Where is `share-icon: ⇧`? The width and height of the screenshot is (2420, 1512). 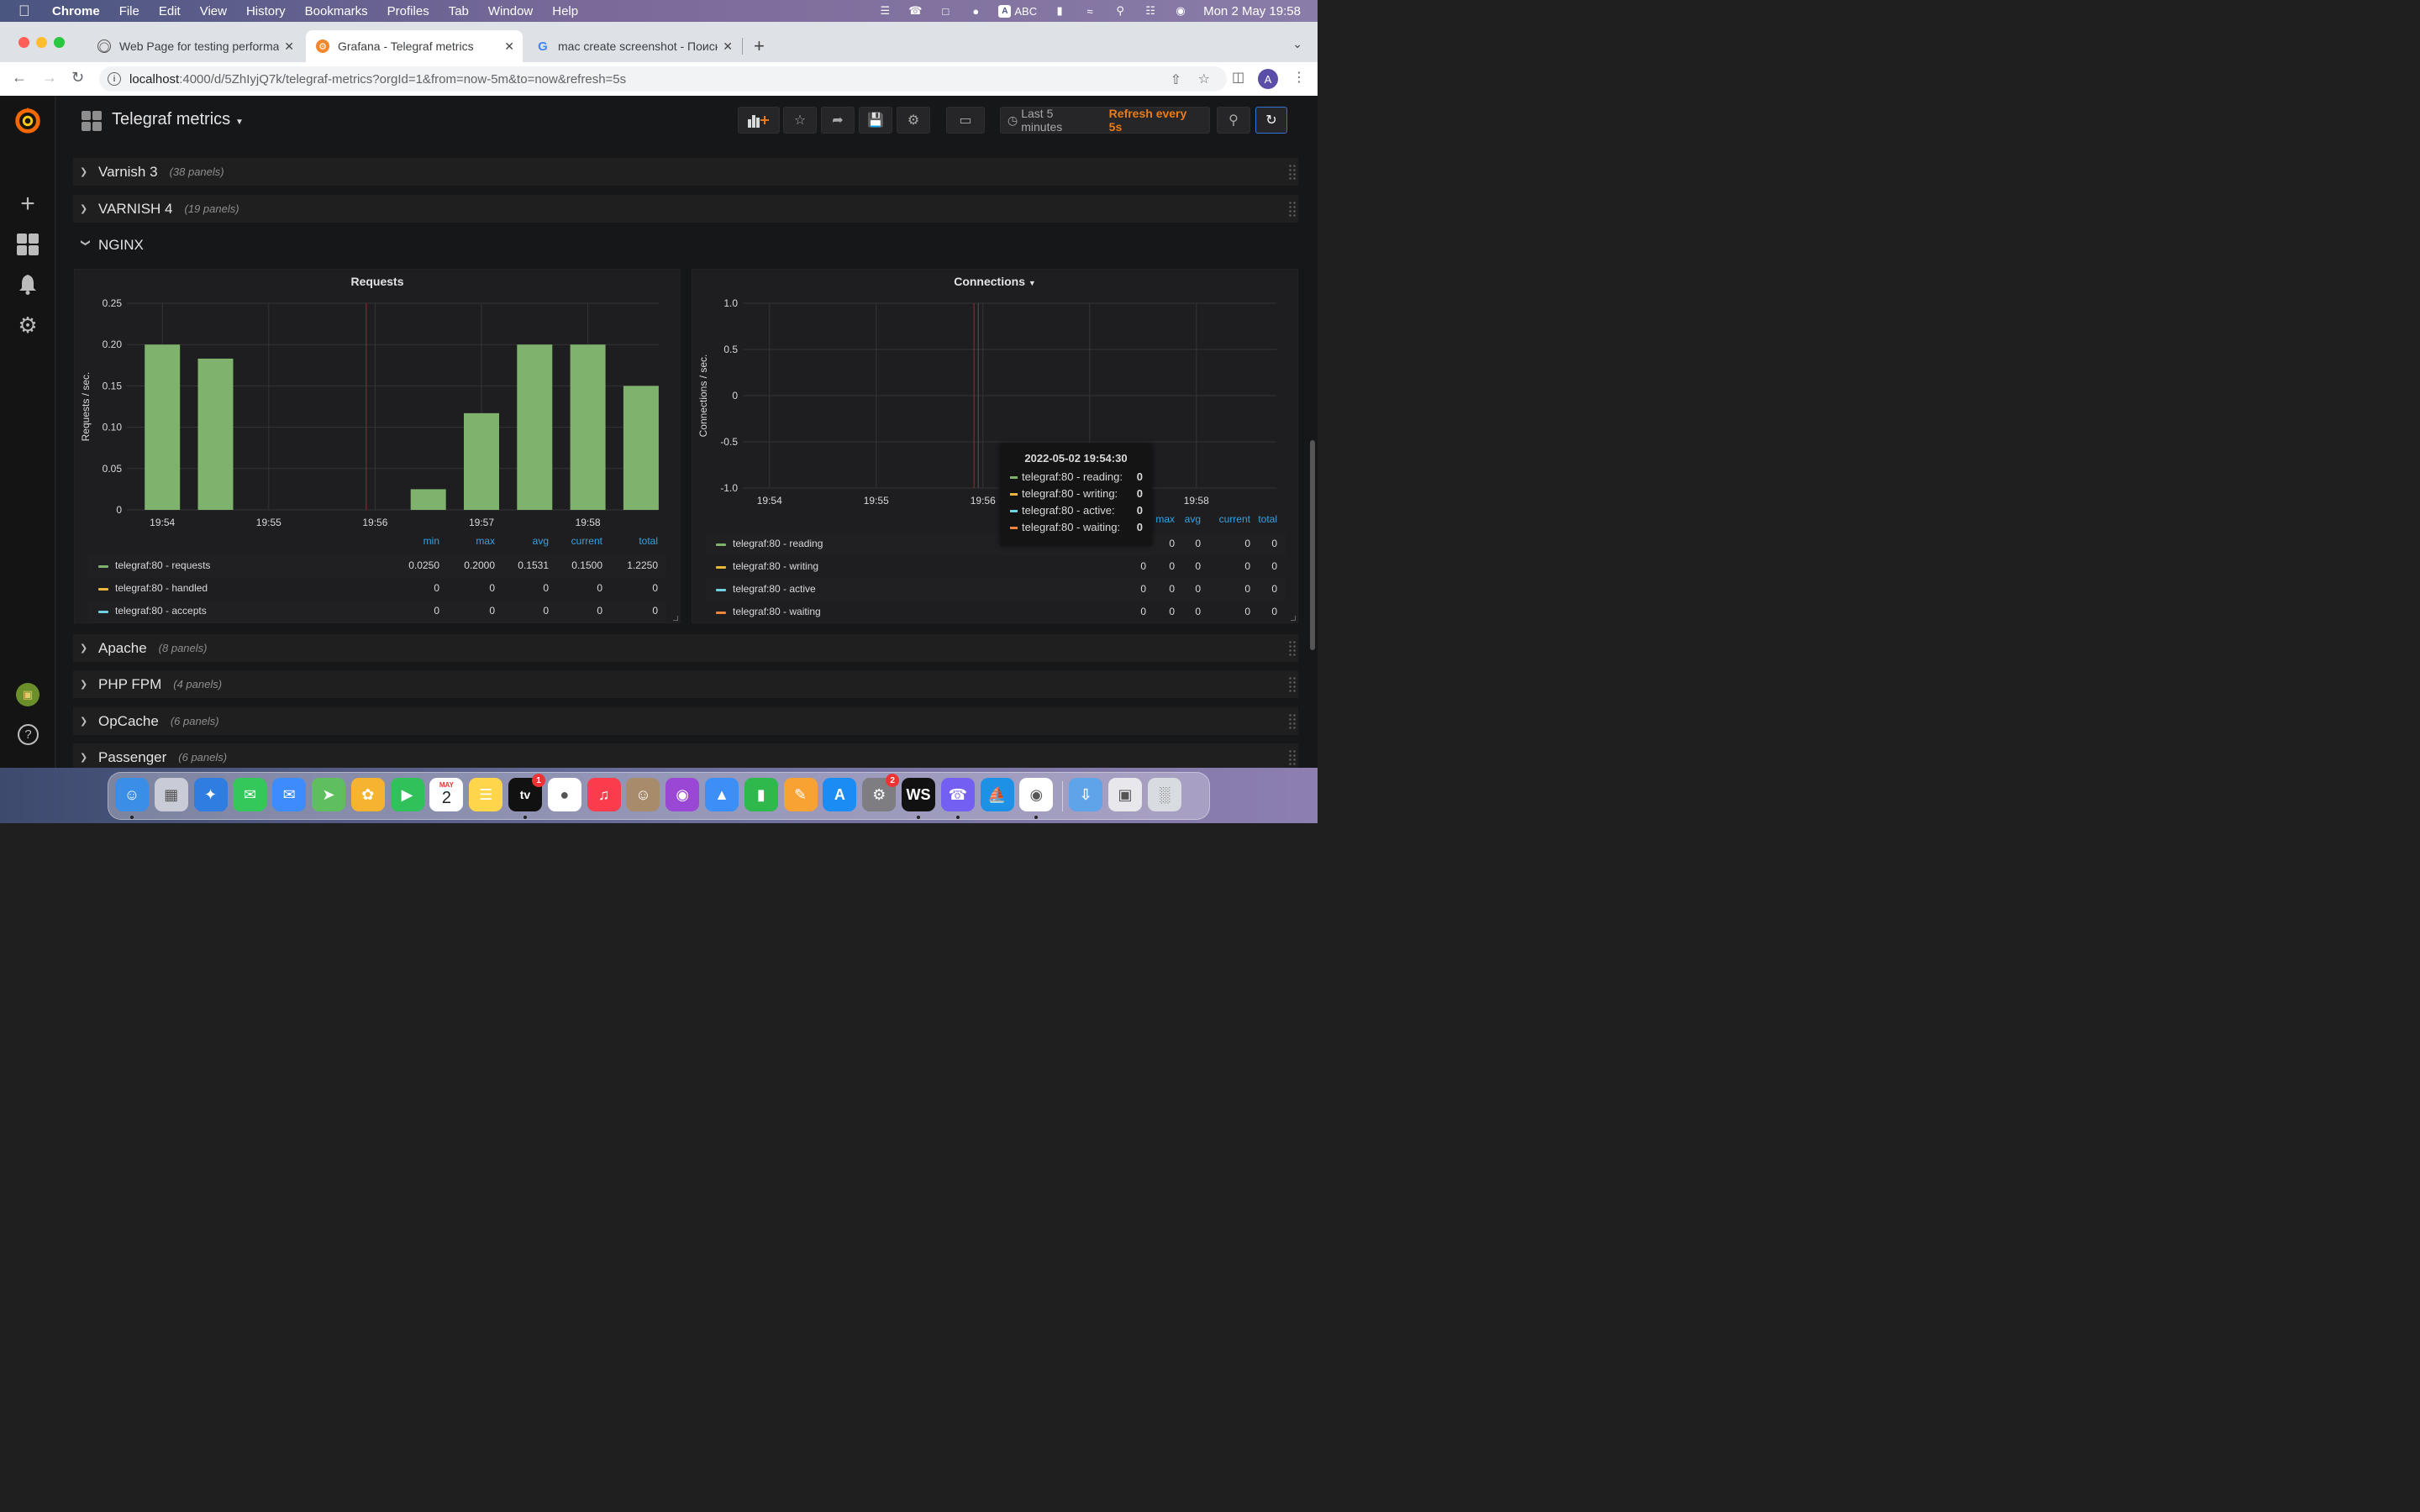
share-icon: ⇧ is located at coordinates (1176, 79).